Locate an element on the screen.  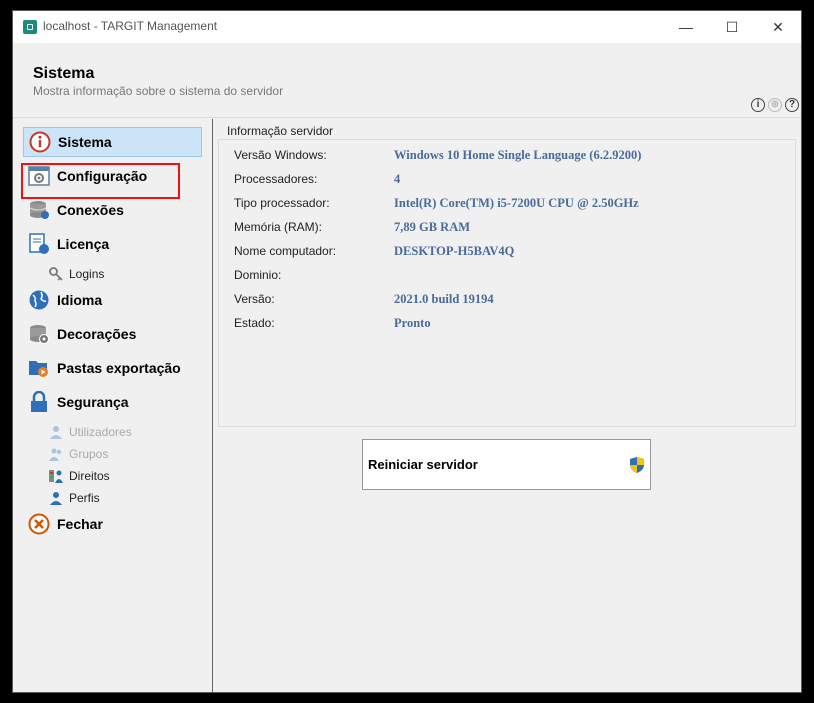
title-bar: localhost - TARGIT Management — ☐ ✕ is located at coordinates (407, 27).